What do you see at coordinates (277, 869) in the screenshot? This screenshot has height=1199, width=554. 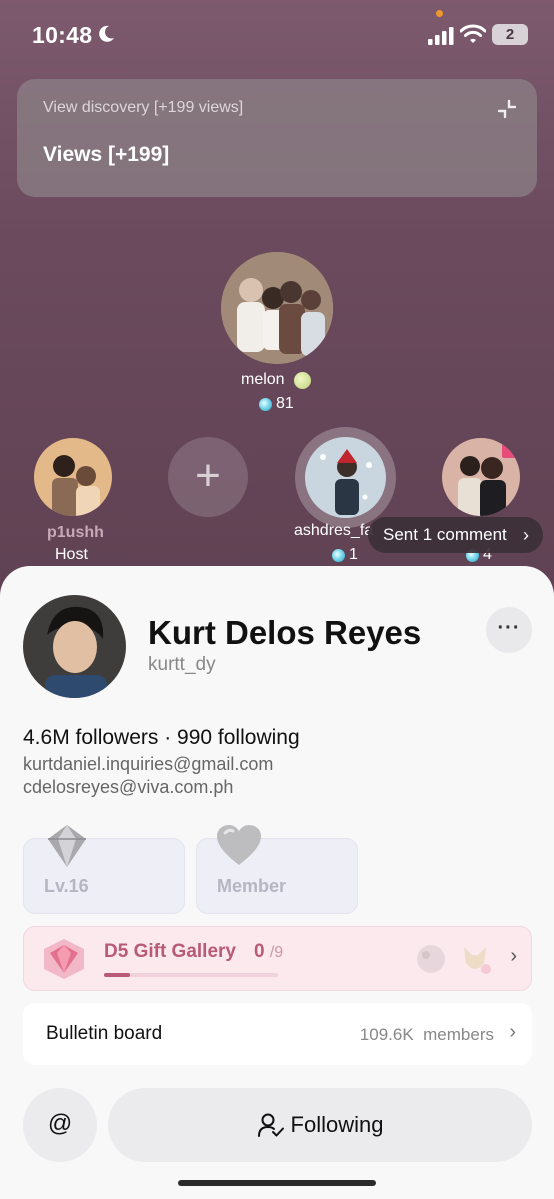 I see `member-badge-card: Member` at bounding box center [277, 869].